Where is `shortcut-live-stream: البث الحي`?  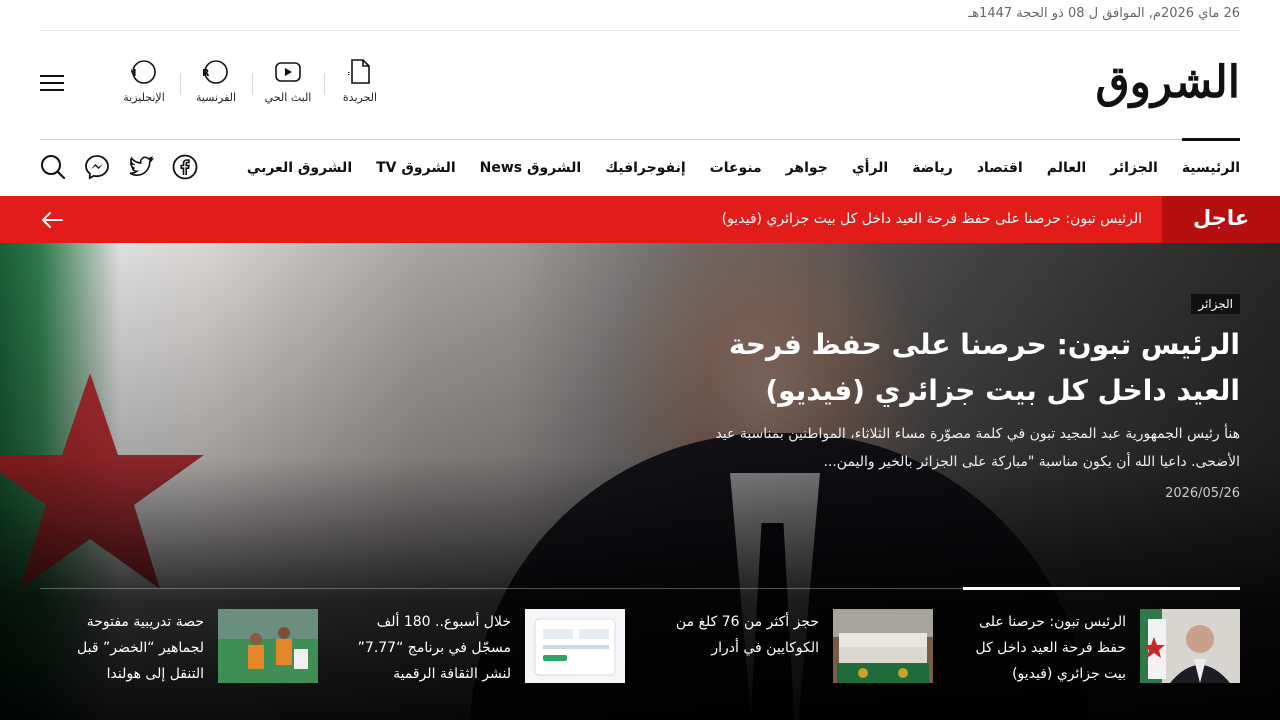 shortcut-live-stream: البث الحي is located at coordinates (288, 81).